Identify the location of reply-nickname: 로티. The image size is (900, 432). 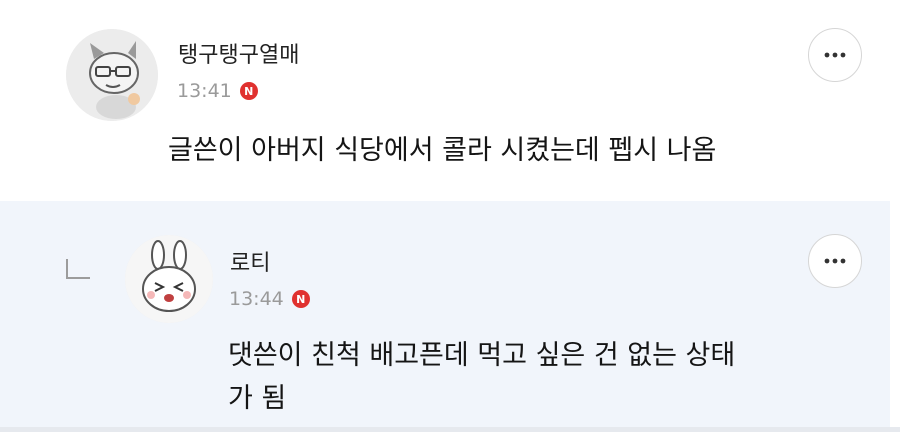
(250, 261).